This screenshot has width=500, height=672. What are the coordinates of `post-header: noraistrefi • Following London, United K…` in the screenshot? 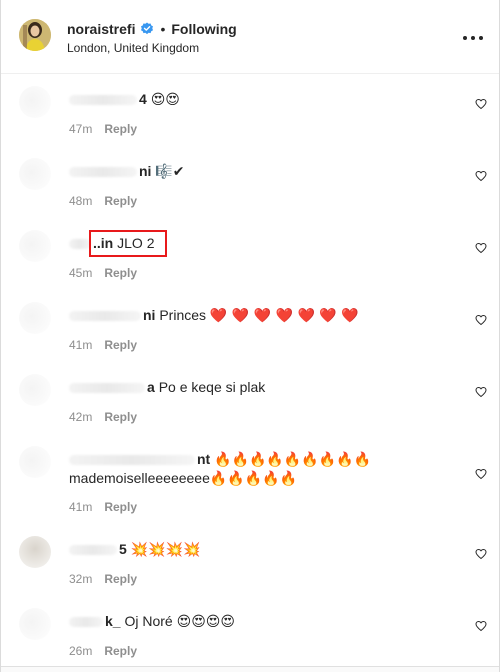 It's located at (250, 37).